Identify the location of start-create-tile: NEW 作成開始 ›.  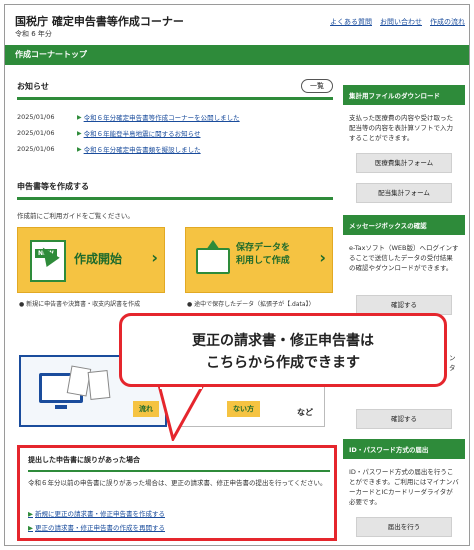
(91, 260).